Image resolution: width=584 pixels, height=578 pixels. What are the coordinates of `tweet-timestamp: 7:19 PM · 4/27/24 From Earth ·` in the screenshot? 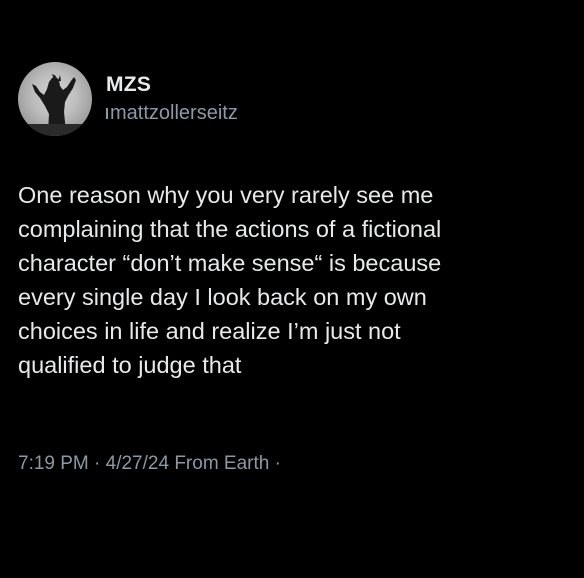 It's located at (149, 464).